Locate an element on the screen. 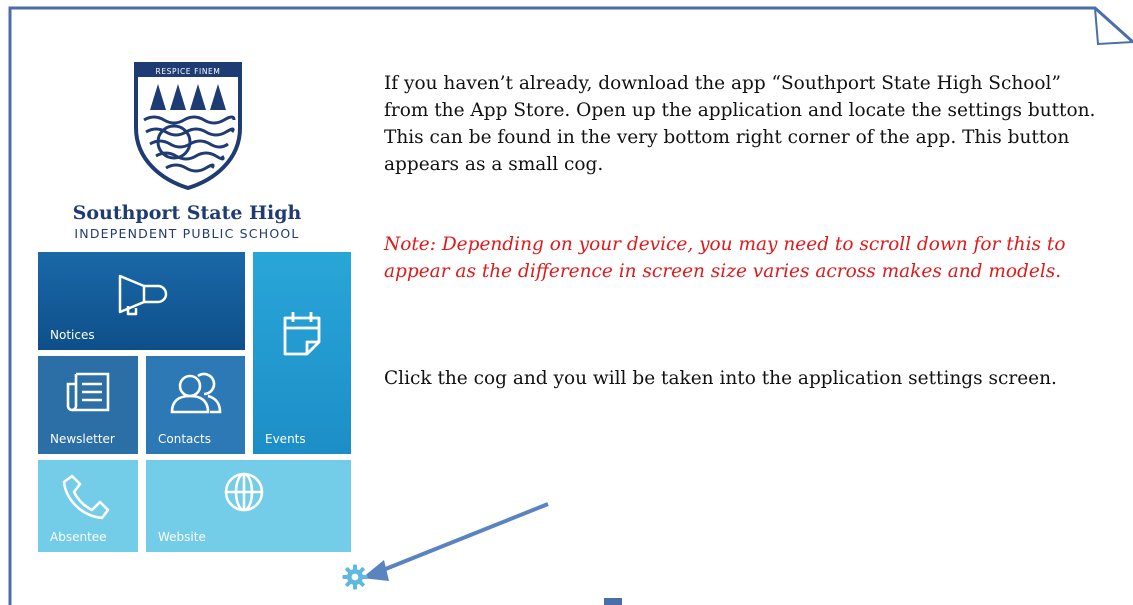  tile-absentee-label: Absentee is located at coordinates (78, 537).